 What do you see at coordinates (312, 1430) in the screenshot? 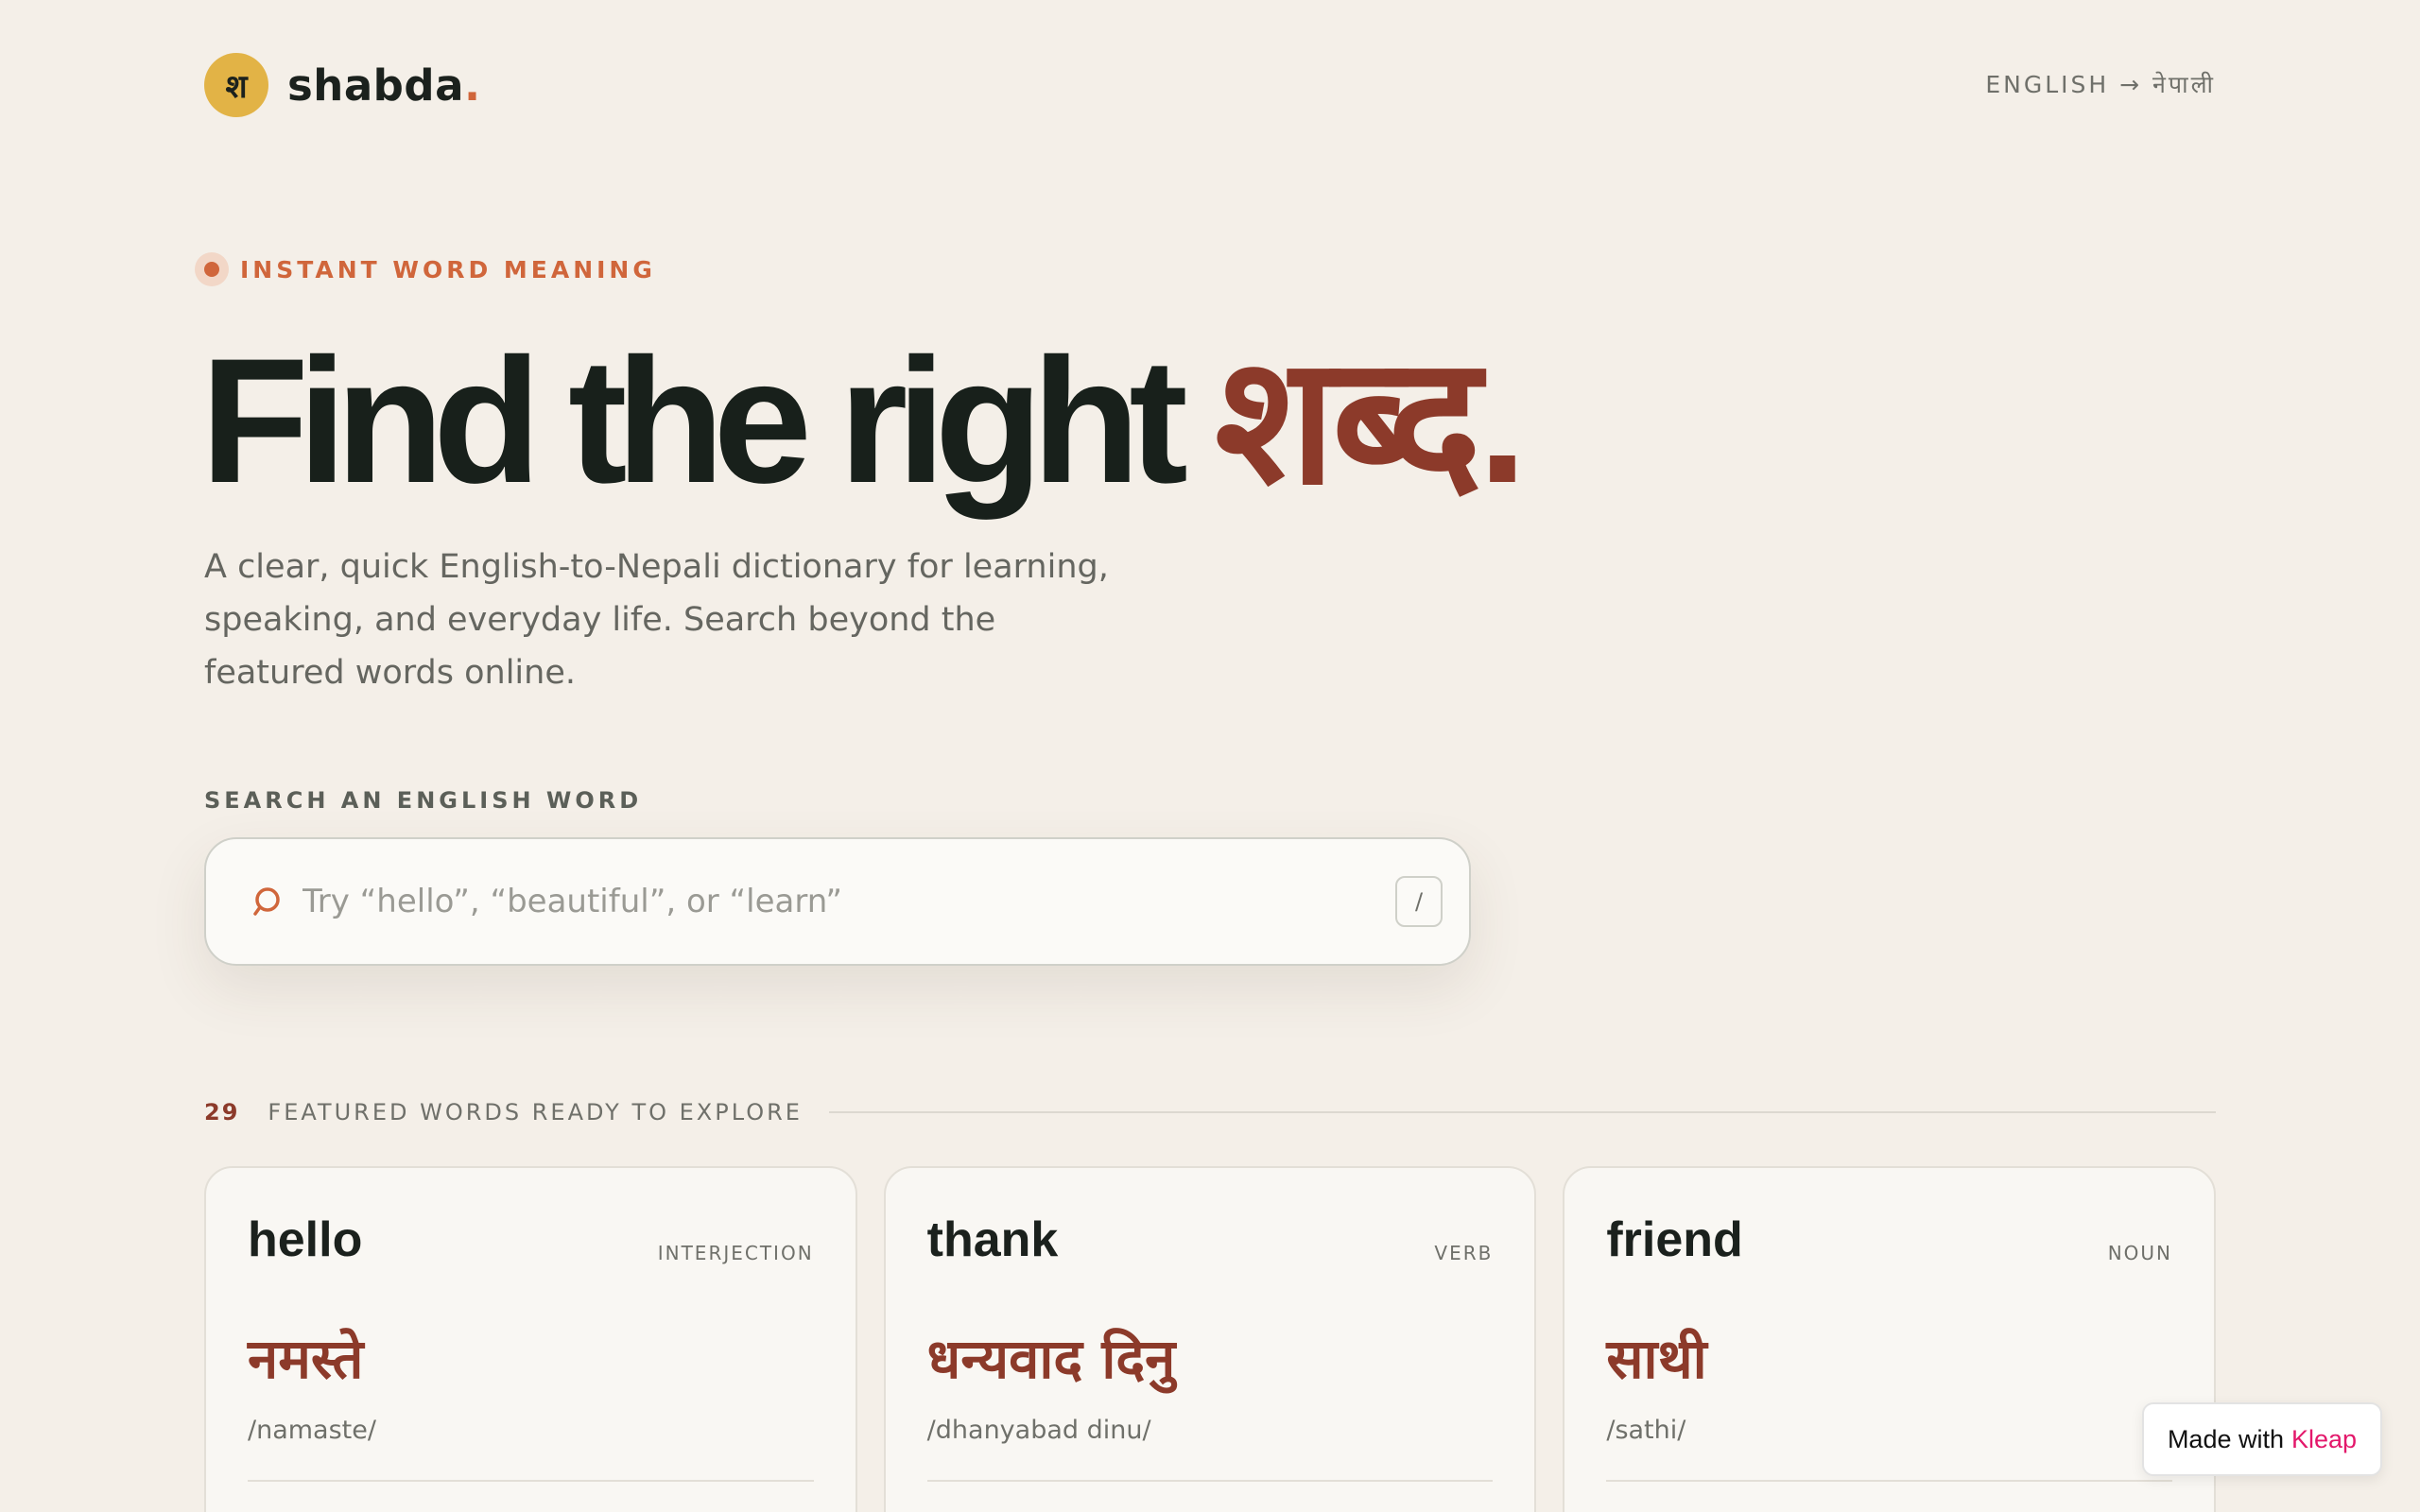
I see `card-romanization: /namaste/` at bounding box center [312, 1430].